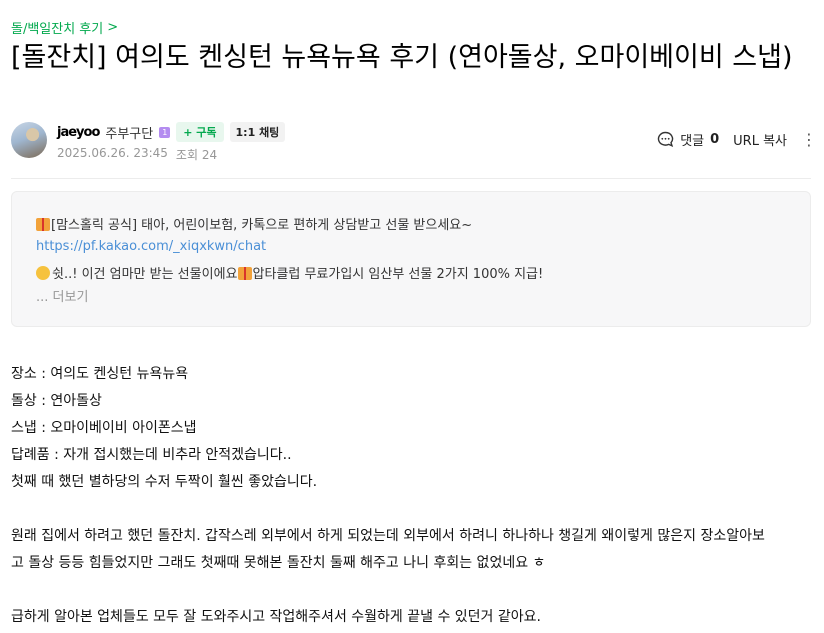  What do you see at coordinates (692, 141) in the screenshot?
I see `comment-label: 댓글` at bounding box center [692, 141].